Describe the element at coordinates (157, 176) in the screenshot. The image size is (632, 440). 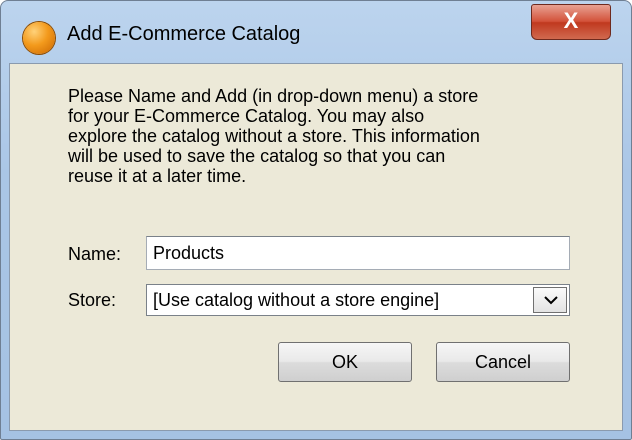
I see `message-line: reuse it at a later time.` at that location.